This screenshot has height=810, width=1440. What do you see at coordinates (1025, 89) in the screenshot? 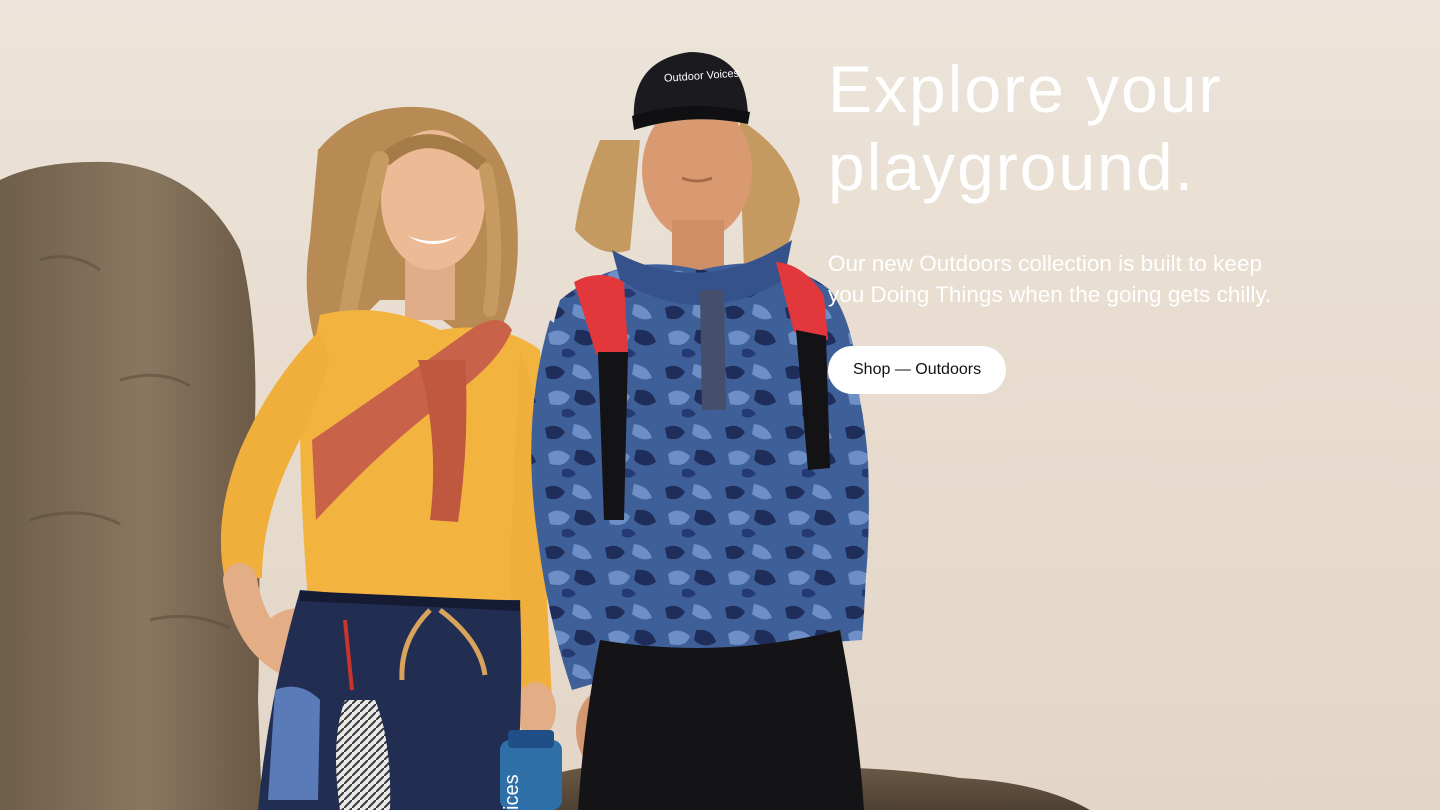
I see `headline-line-1: Explore your` at bounding box center [1025, 89].